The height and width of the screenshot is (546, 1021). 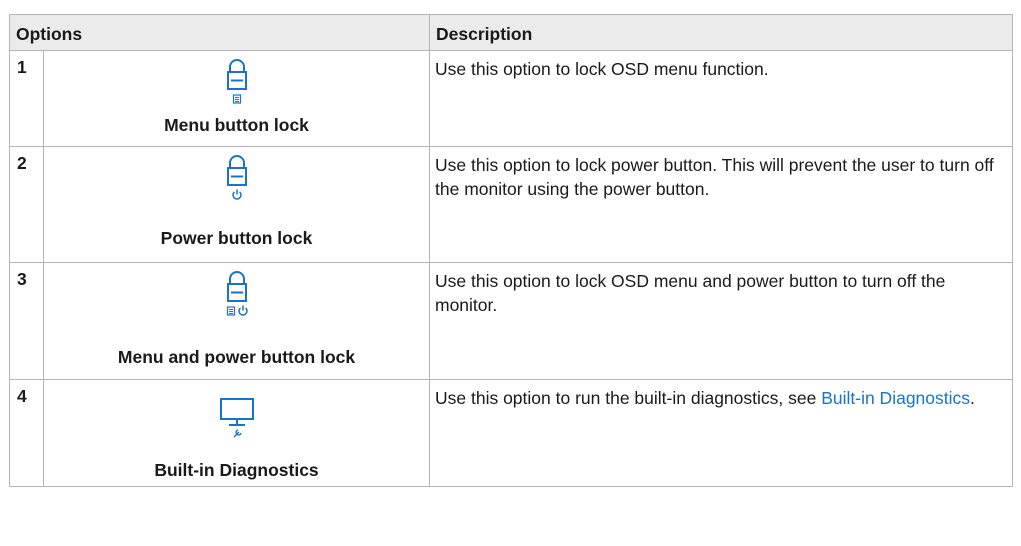 I want to click on option-cell: Menu and power button lock, so click(x=236, y=321).